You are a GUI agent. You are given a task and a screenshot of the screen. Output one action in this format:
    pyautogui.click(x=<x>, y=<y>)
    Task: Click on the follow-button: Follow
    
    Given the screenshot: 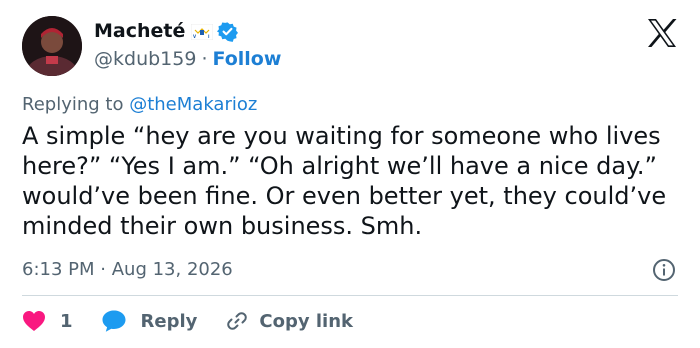 What is the action you would take?
    pyautogui.click(x=246, y=59)
    